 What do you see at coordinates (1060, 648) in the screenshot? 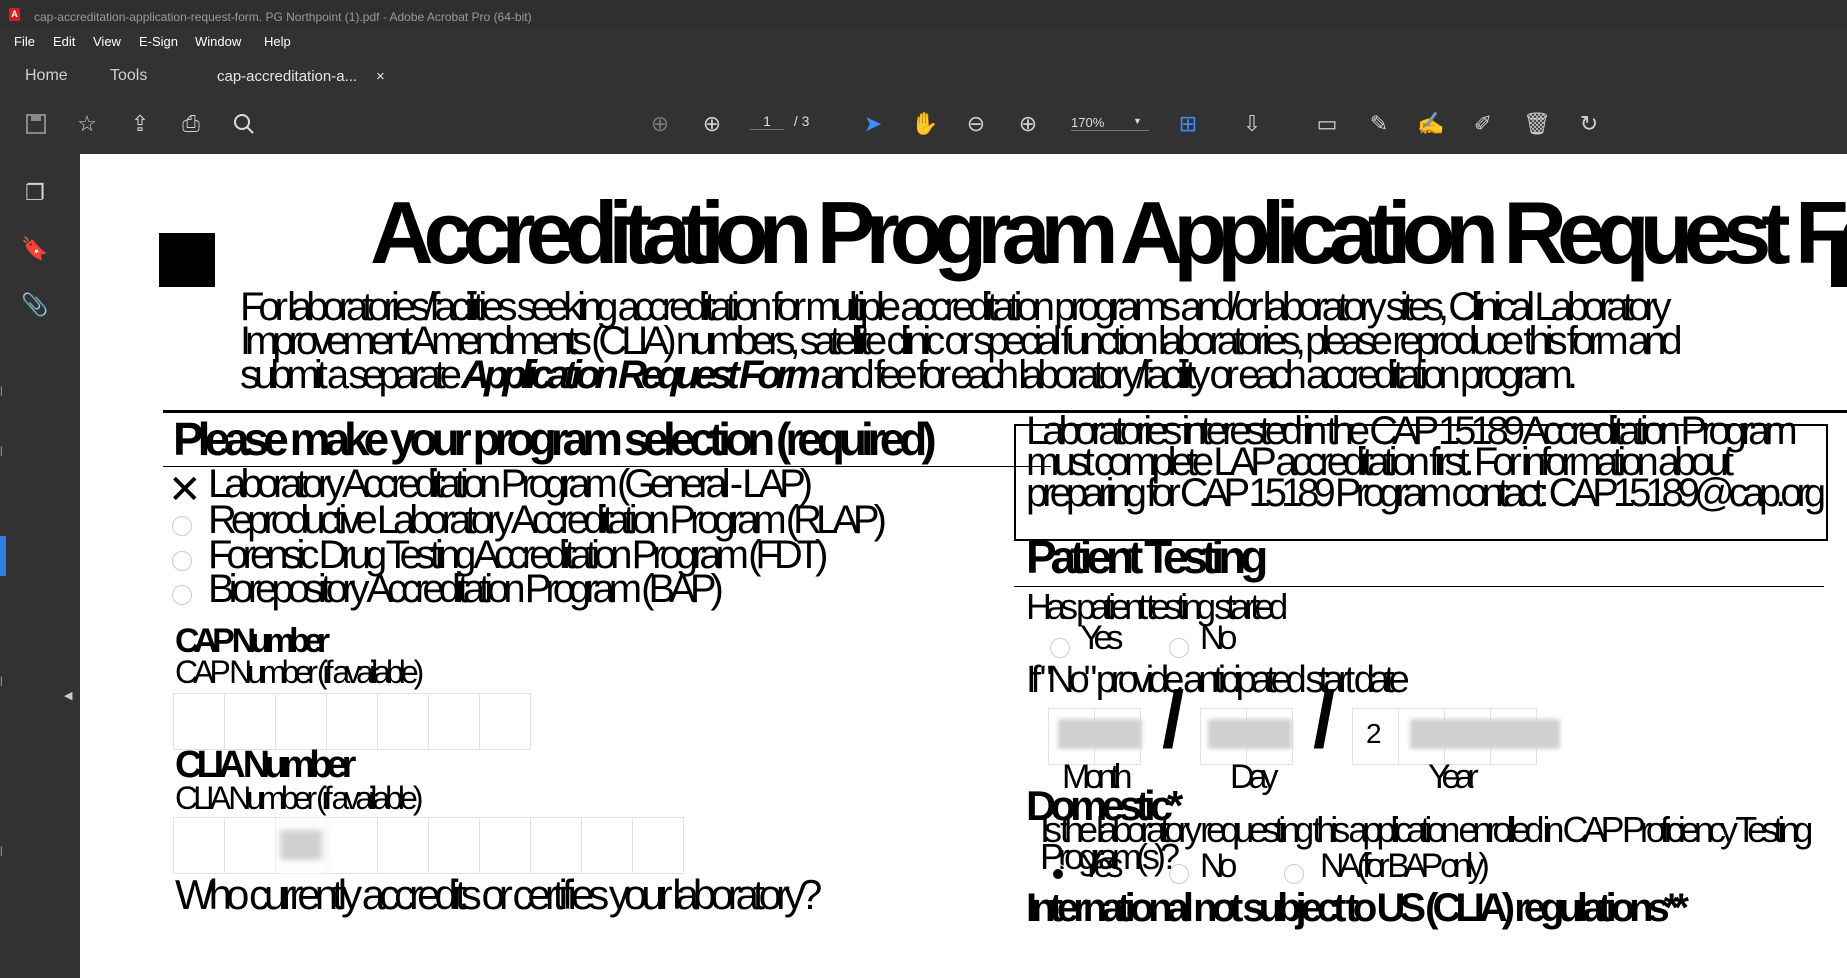
I see `patient-yes-radio` at bounding box center [1060, 648].